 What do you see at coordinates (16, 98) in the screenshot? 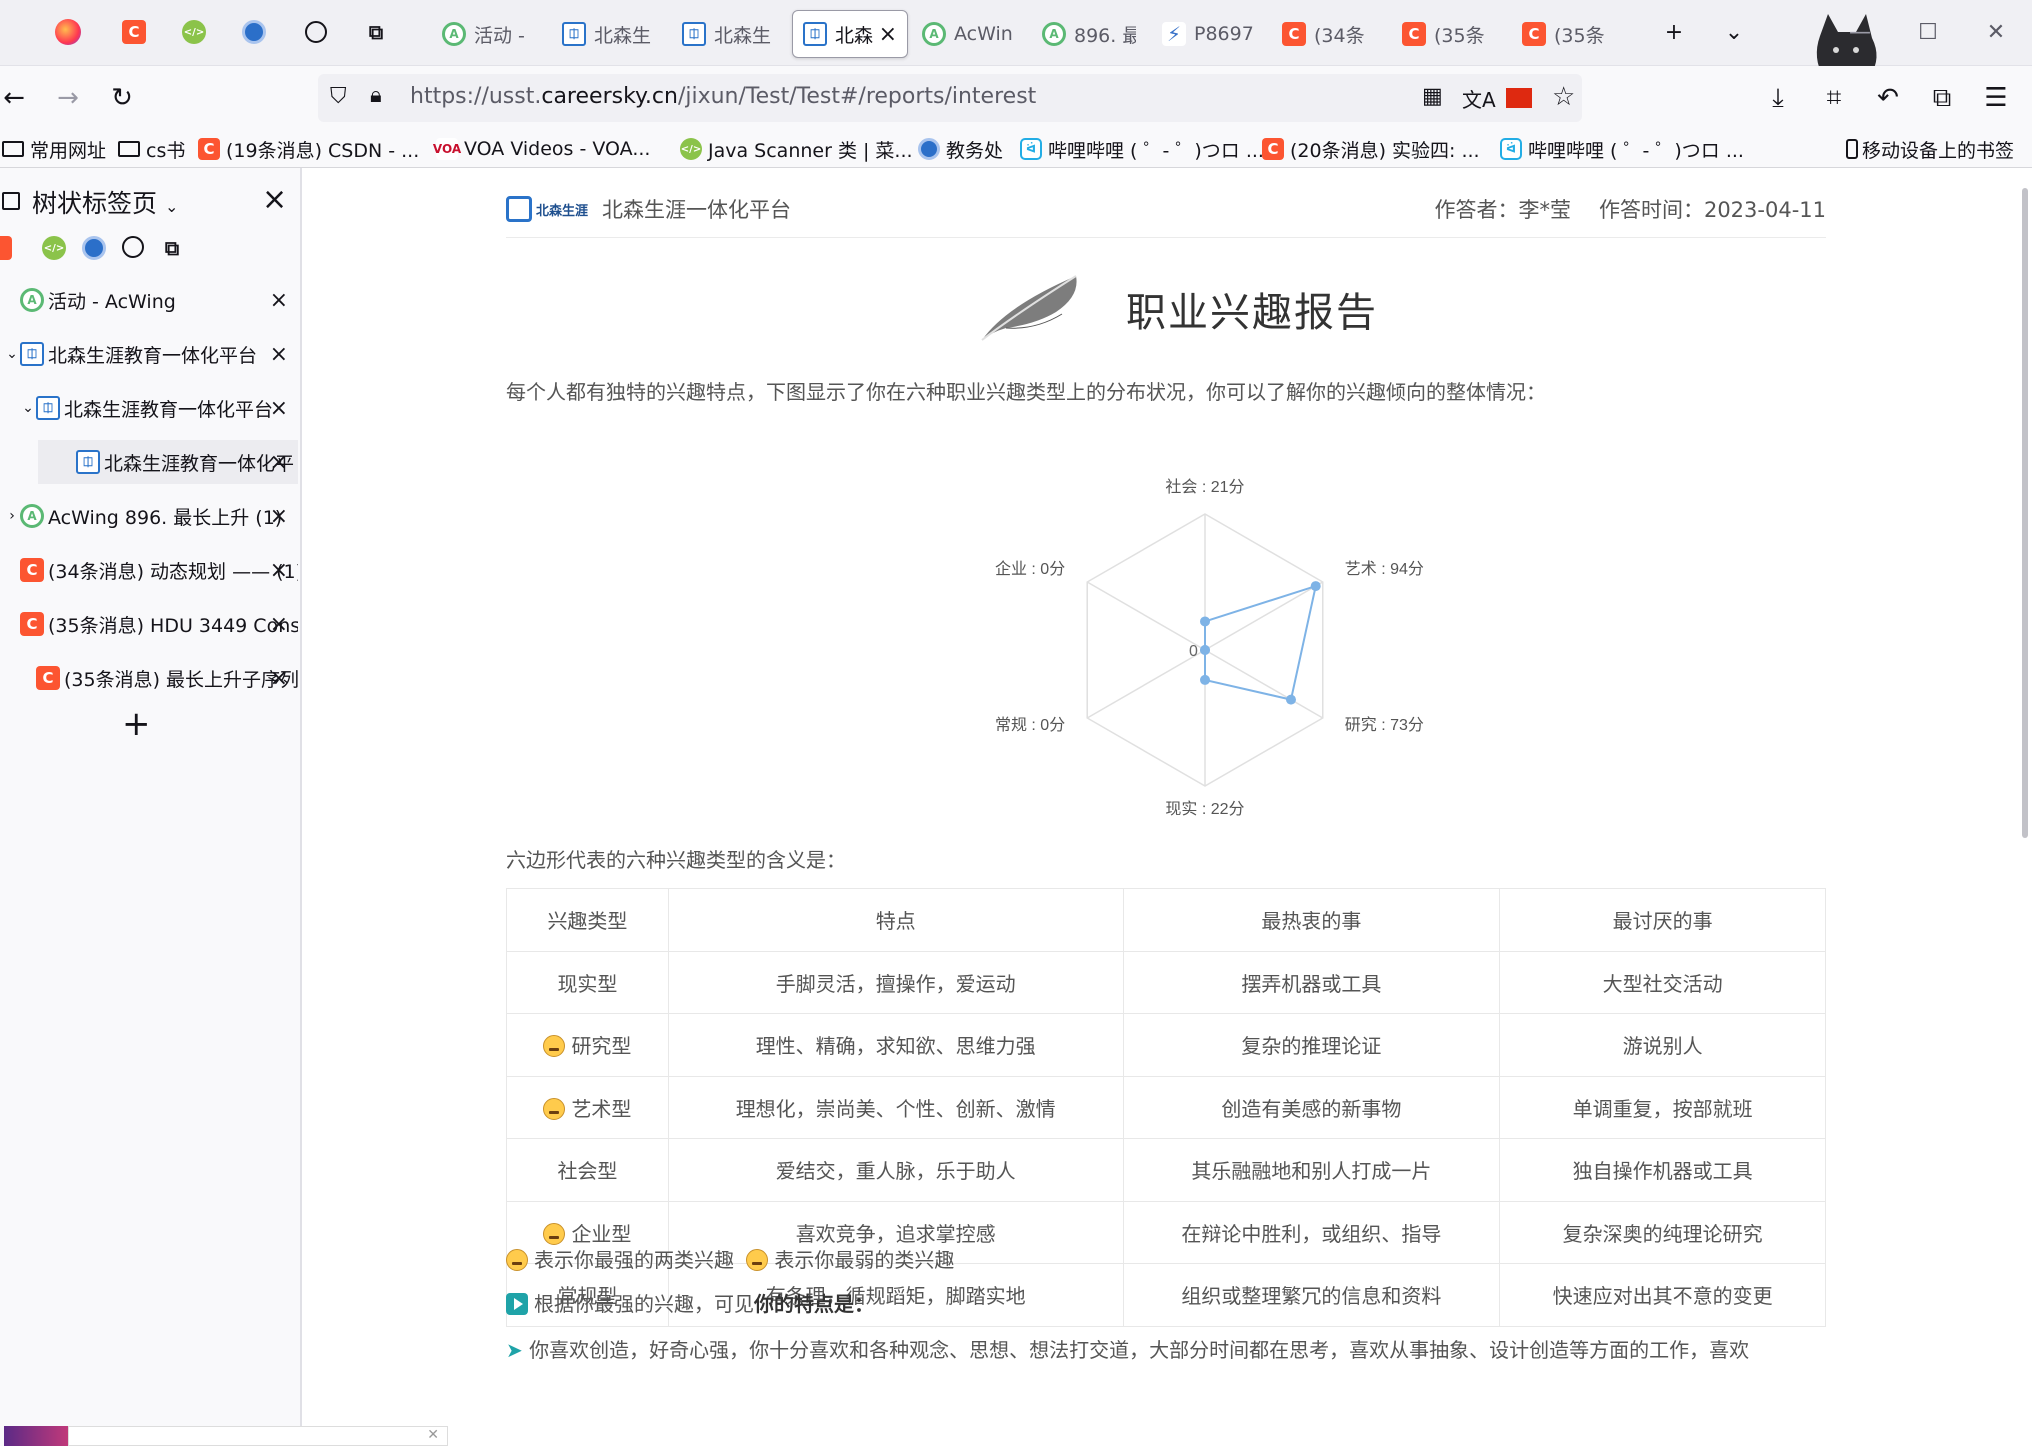
I see `back-button: ←` at bounding box center [16, 98].